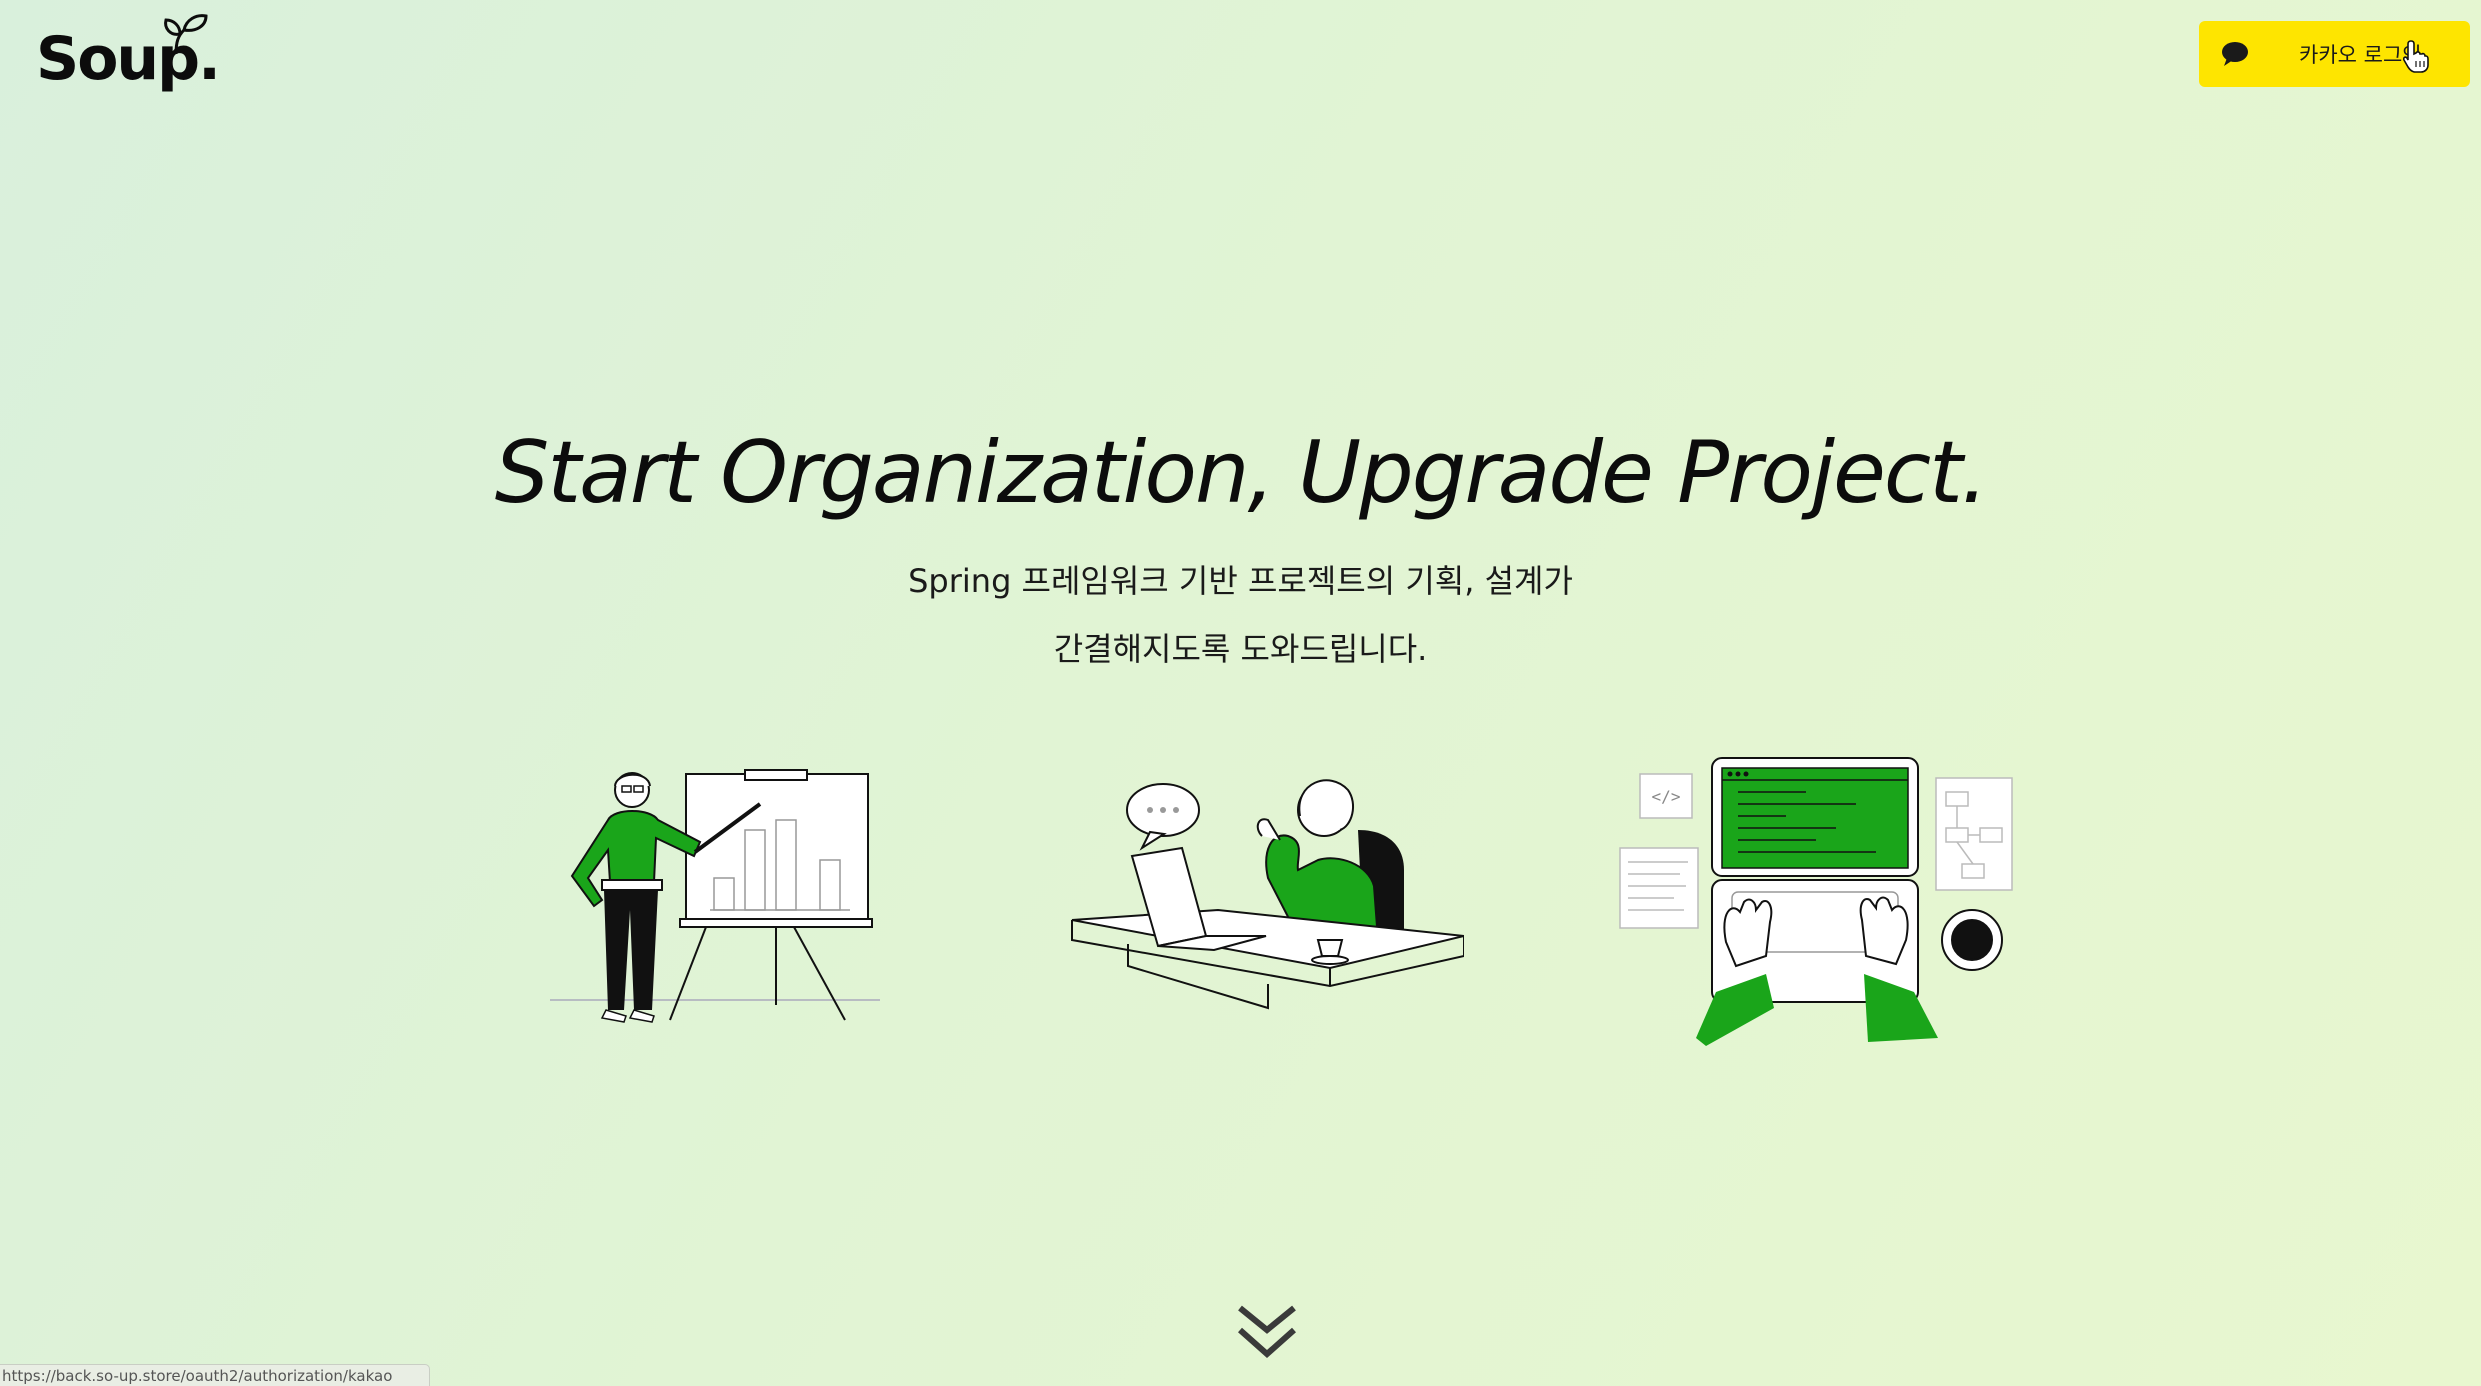  I want to click on coder-illustration: </>, so click(1816, 901).